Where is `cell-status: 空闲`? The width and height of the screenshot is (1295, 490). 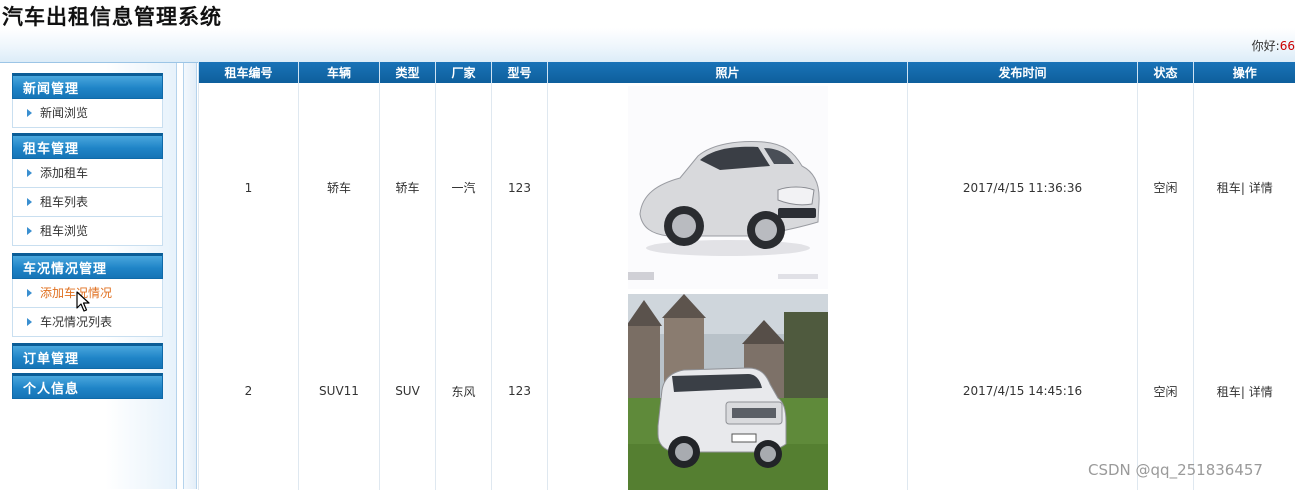 cell-status: 空闲 is located at coordinates (1166, 187).